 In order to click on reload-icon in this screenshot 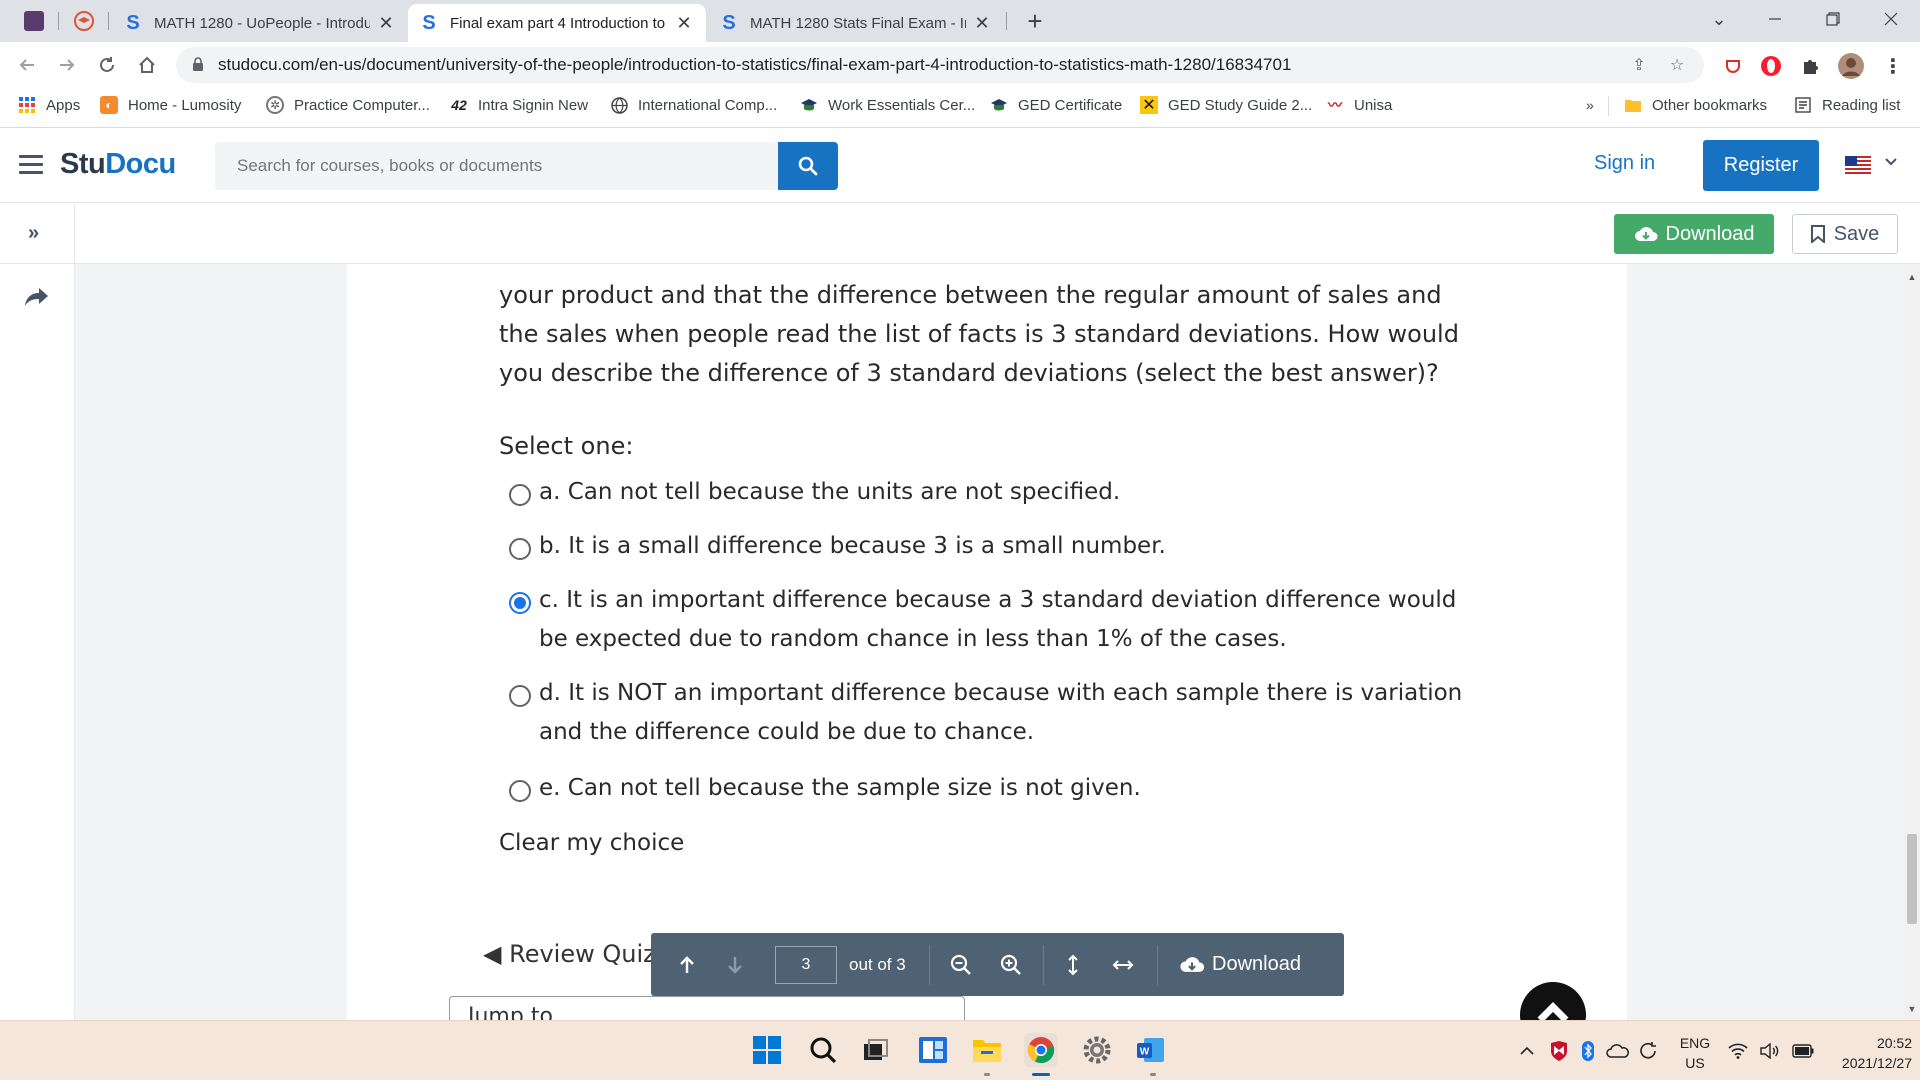, I will do `click(107, 64)`.